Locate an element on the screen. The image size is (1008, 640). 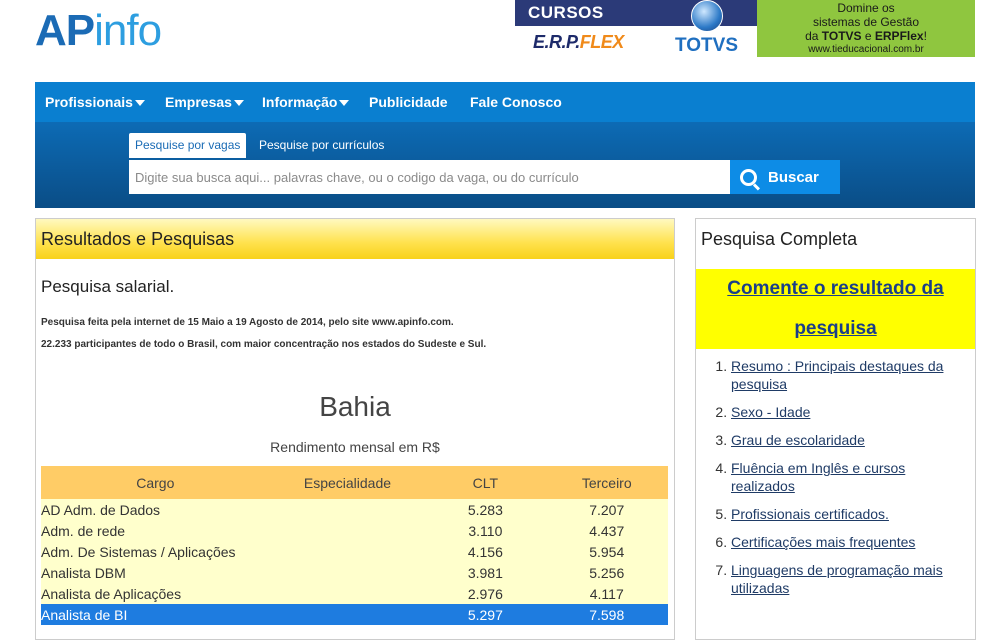
cell-terceiro: 4.437 is located at coordinates (606, 530).